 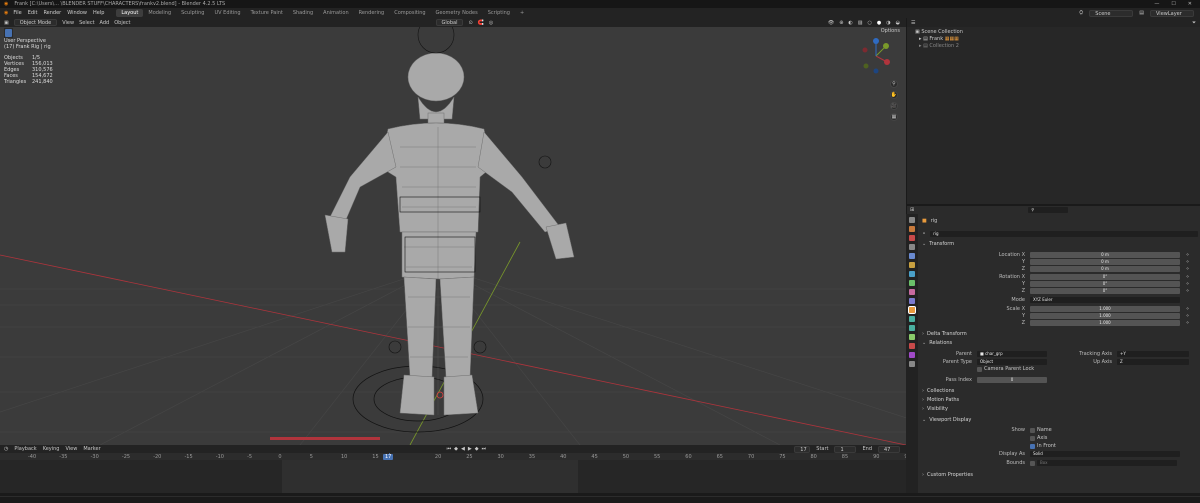 I want to click on menu-render: Render, so click(x=52, y=13).